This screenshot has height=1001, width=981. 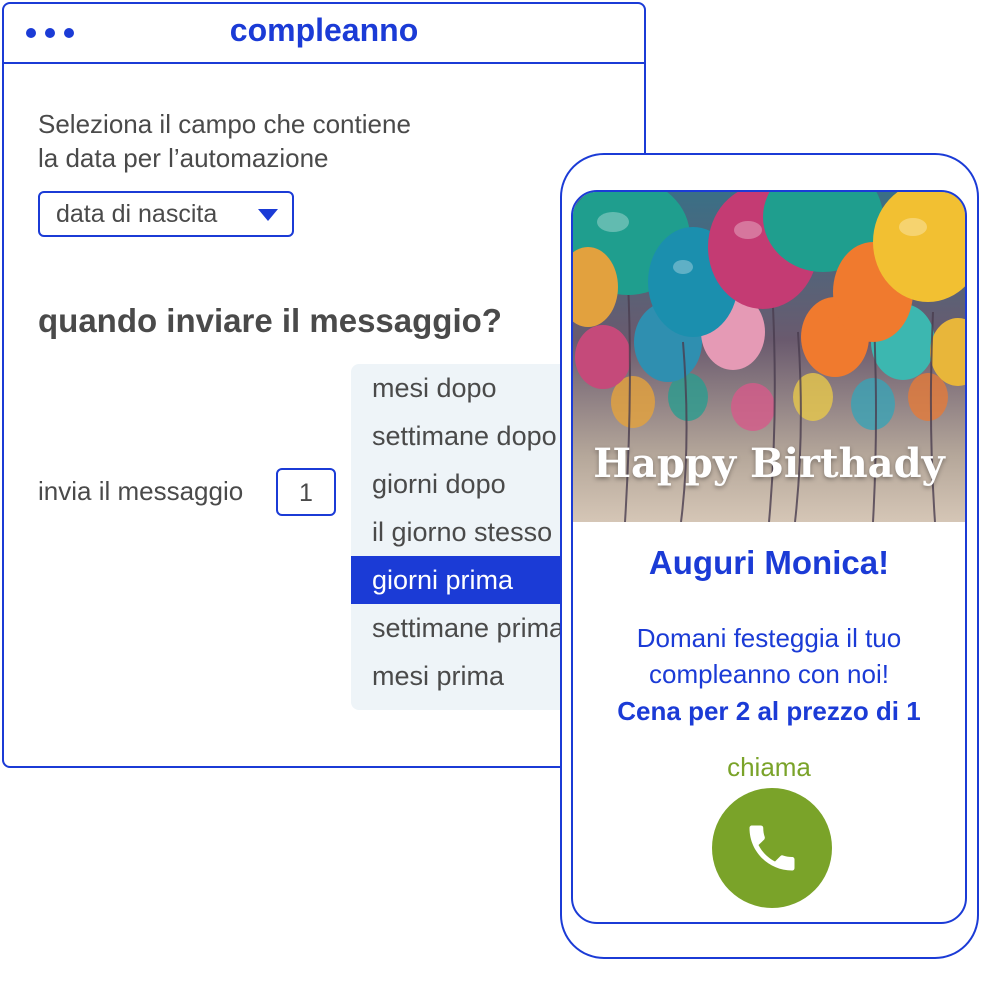 What do you see at coordinates (769, 711) in the screenshot?
I see `offer-text: Cena per 2 al prezzo di 1` at bounding box center [769, 711].